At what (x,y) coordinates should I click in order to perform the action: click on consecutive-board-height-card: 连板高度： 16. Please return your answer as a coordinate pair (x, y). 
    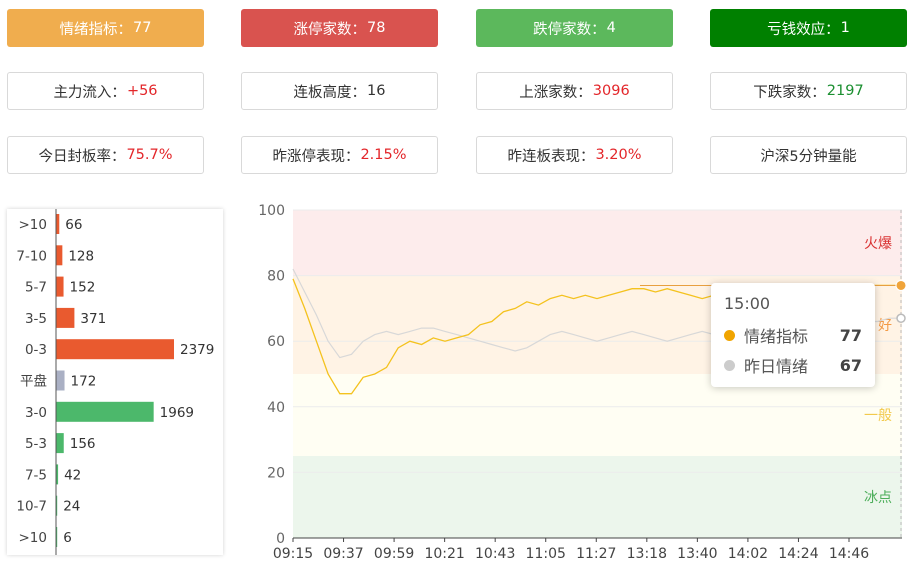
    Looking at the image, I should click on (339, 91).